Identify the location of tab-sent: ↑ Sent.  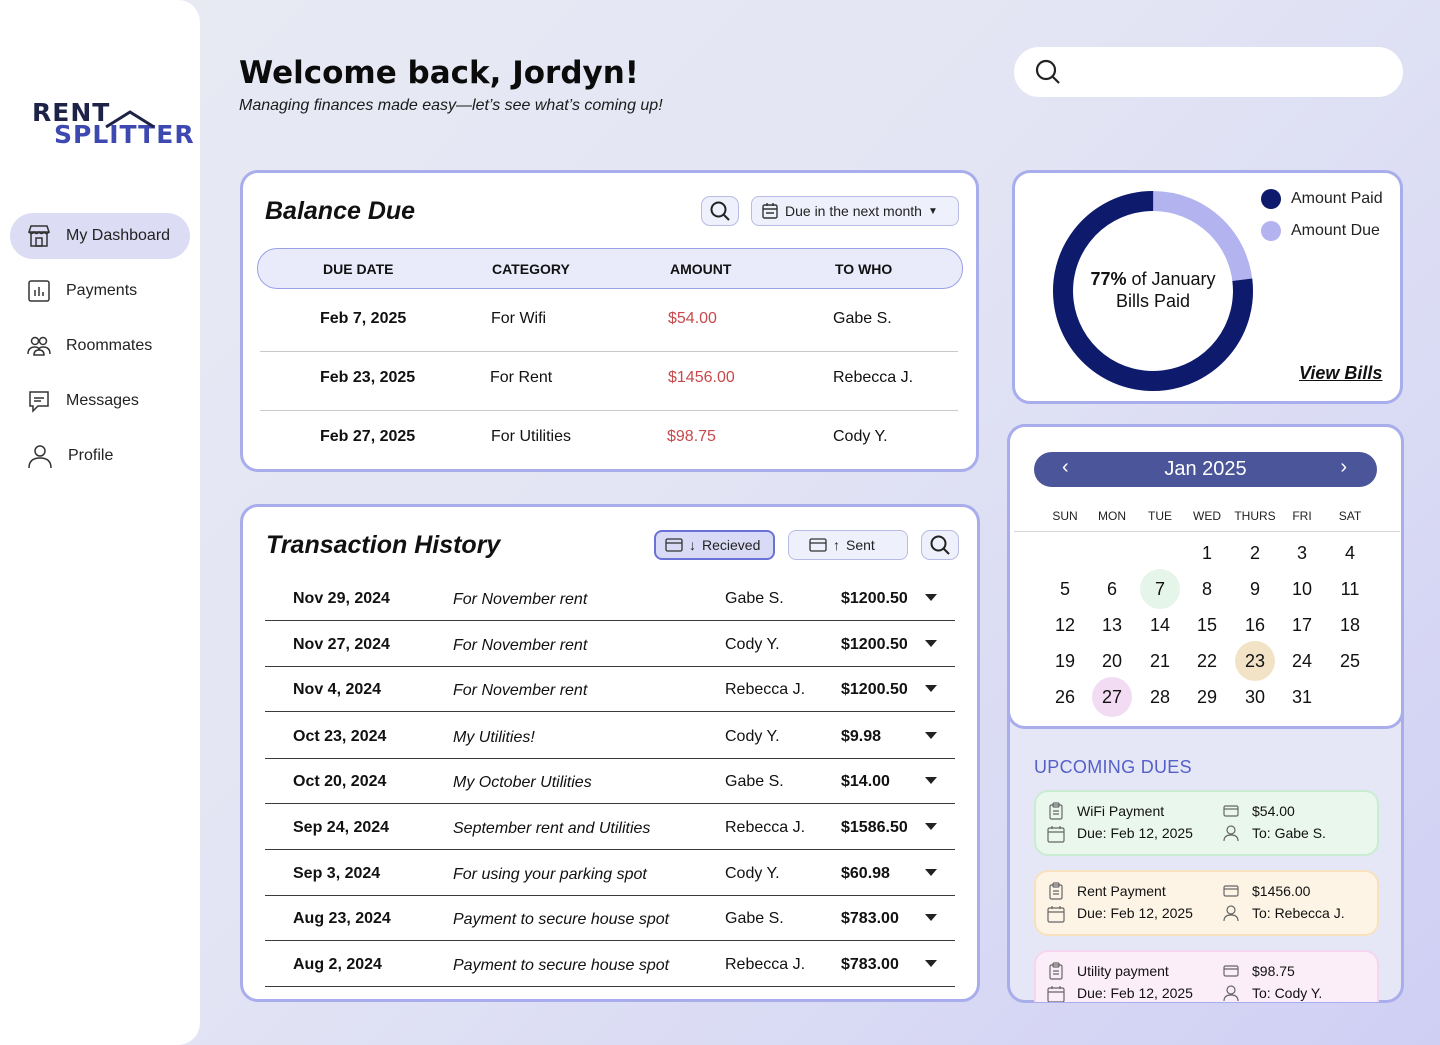
(848, 545).